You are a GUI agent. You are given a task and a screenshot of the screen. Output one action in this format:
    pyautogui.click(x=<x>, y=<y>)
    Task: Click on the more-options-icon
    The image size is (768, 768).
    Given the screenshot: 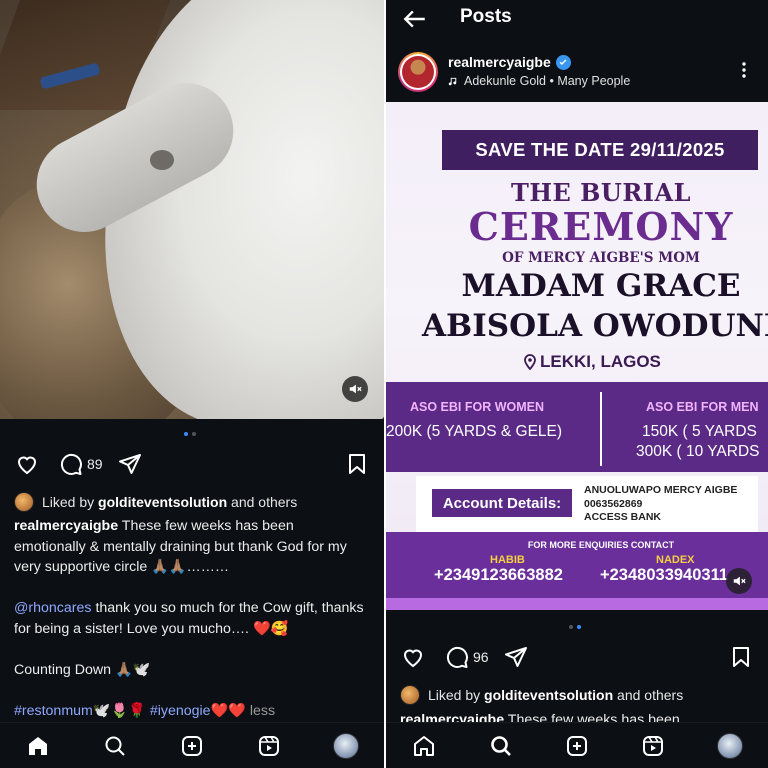 What is the action you would take?
    pyautogui.click(x=744, y=70)
    